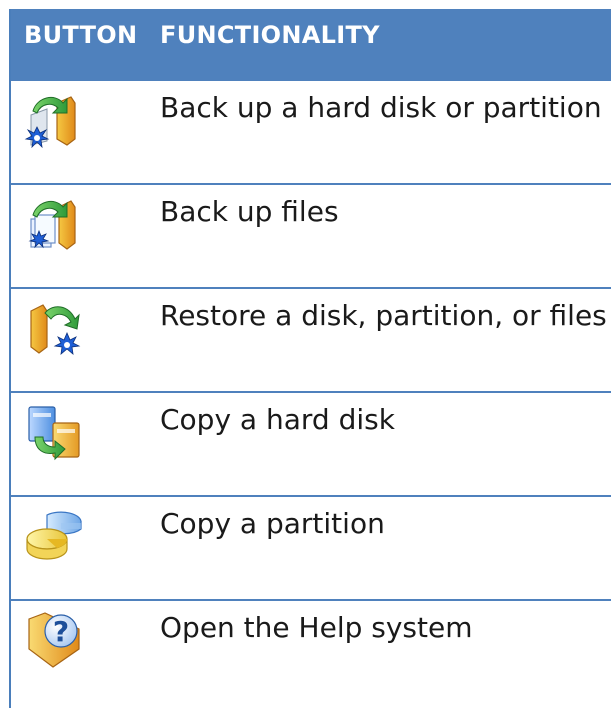  Describe the element at coordinates (272, 523) in the screenshot. I see `row-label: Copy a partition` at that location.